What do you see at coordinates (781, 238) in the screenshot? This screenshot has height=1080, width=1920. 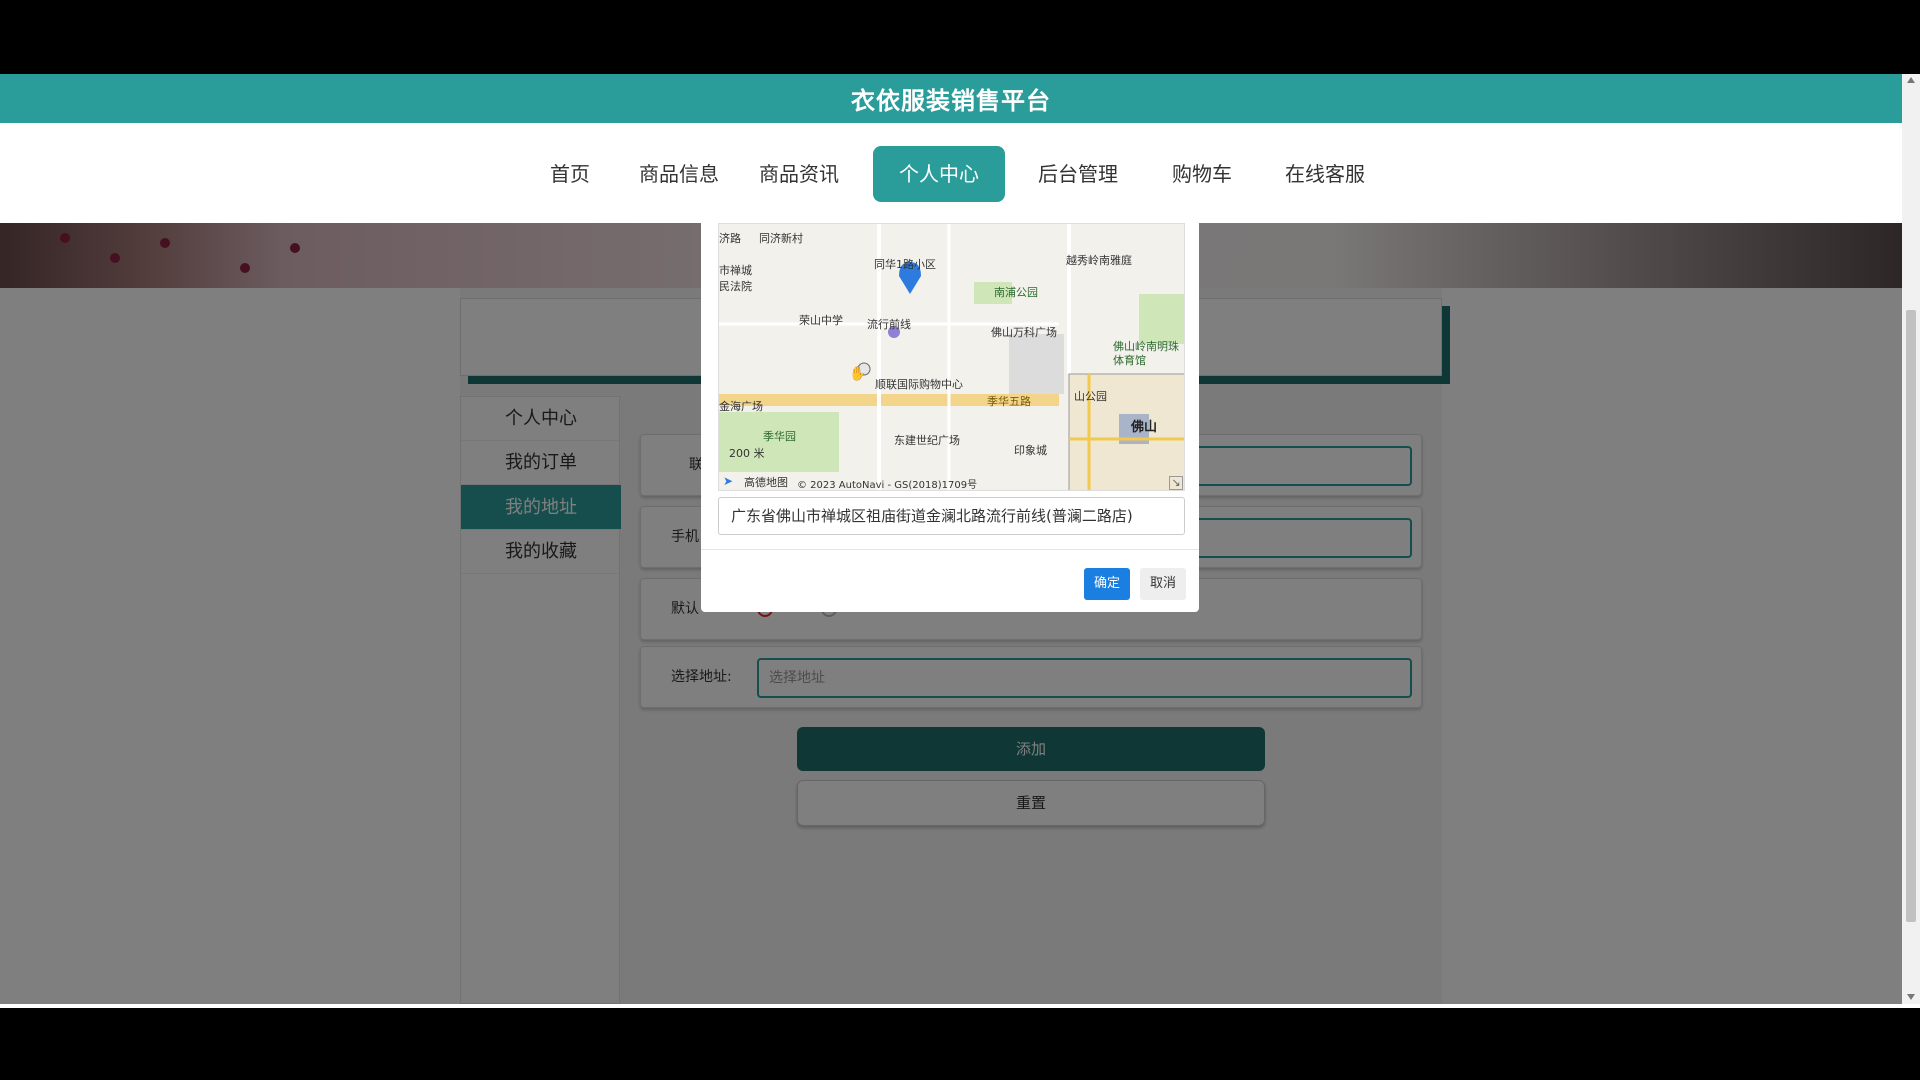 I see `map-label: 同济新村` at bounding box center [781, 238].